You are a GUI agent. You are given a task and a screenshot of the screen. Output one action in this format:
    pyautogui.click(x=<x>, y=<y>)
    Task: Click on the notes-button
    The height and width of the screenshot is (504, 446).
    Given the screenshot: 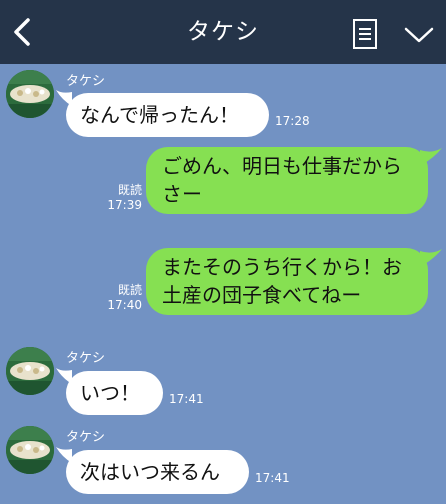 What is the action you would take?
    pyautogui.click(x=365, y=34)
    